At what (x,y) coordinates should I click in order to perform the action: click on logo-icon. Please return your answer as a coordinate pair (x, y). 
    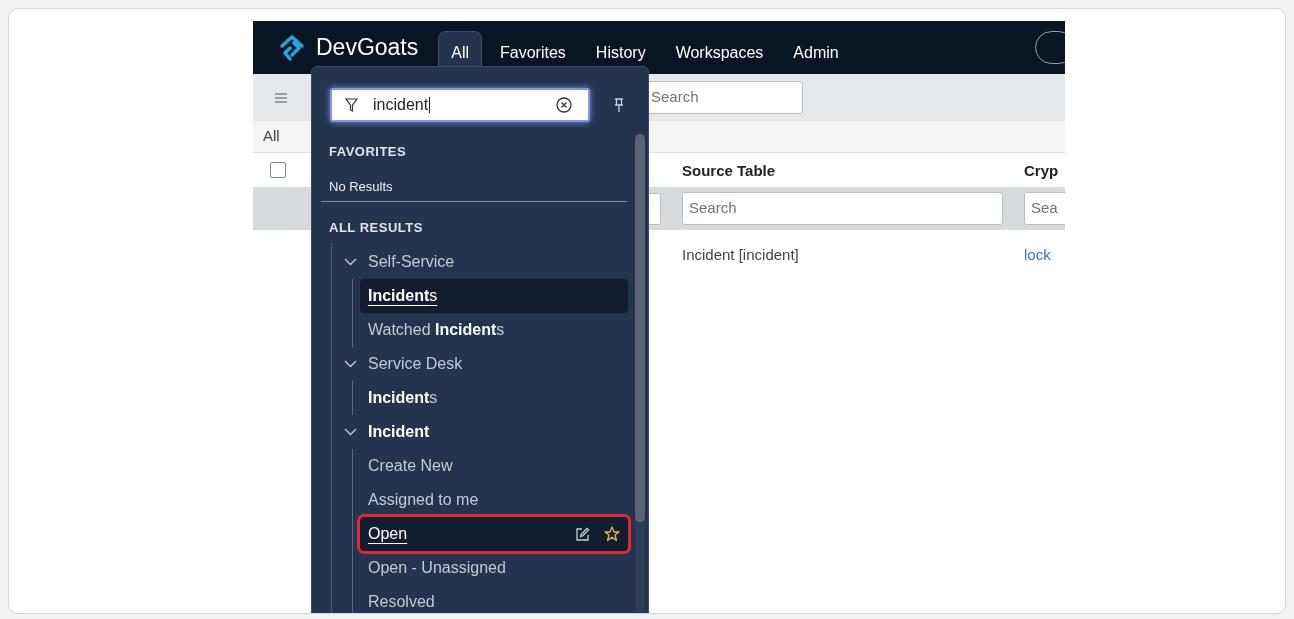
    Looking at the image, I should click on (292, 47).